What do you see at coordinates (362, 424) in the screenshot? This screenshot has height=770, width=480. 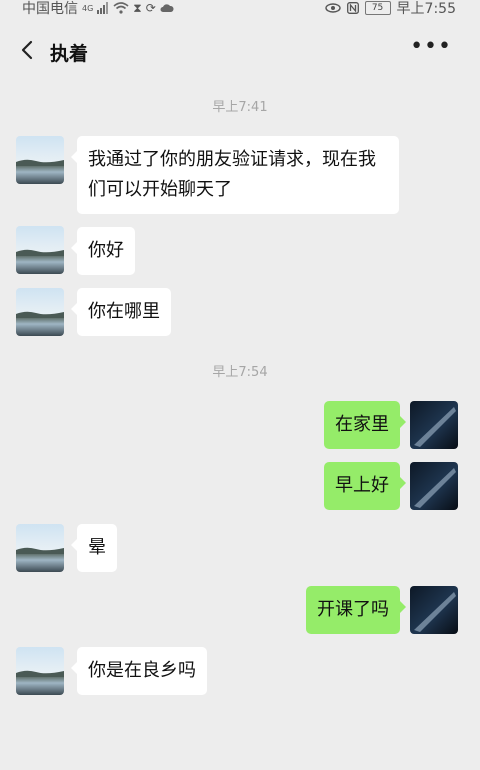 I see `message-text: 在家里` at bounding box center [362, 424].